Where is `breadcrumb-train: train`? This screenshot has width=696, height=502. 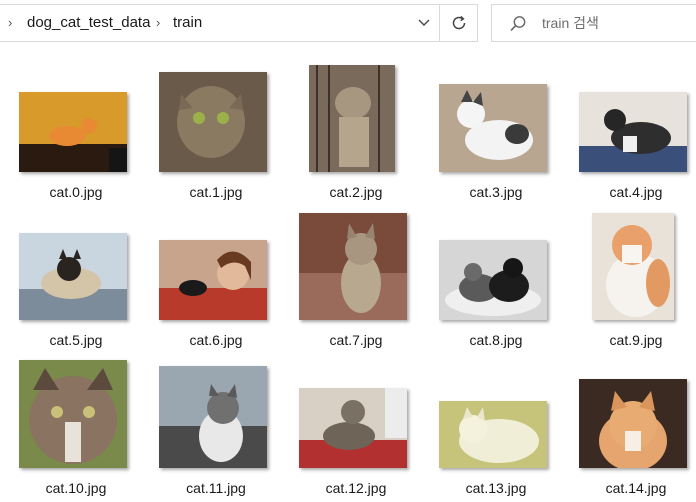 breadcrumb-train: train is located at coordinates (187, 23).